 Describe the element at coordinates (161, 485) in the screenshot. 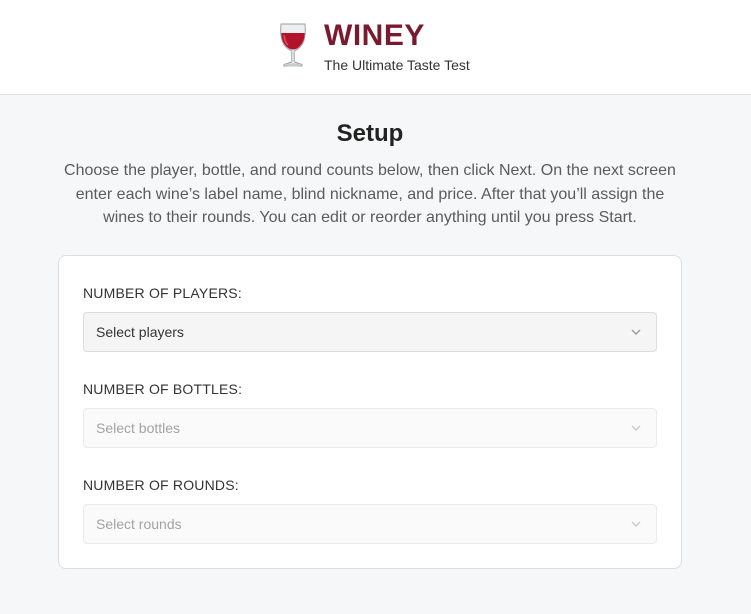

I see `rounds-label: NUMBER OF ROUNDS:` at that location.